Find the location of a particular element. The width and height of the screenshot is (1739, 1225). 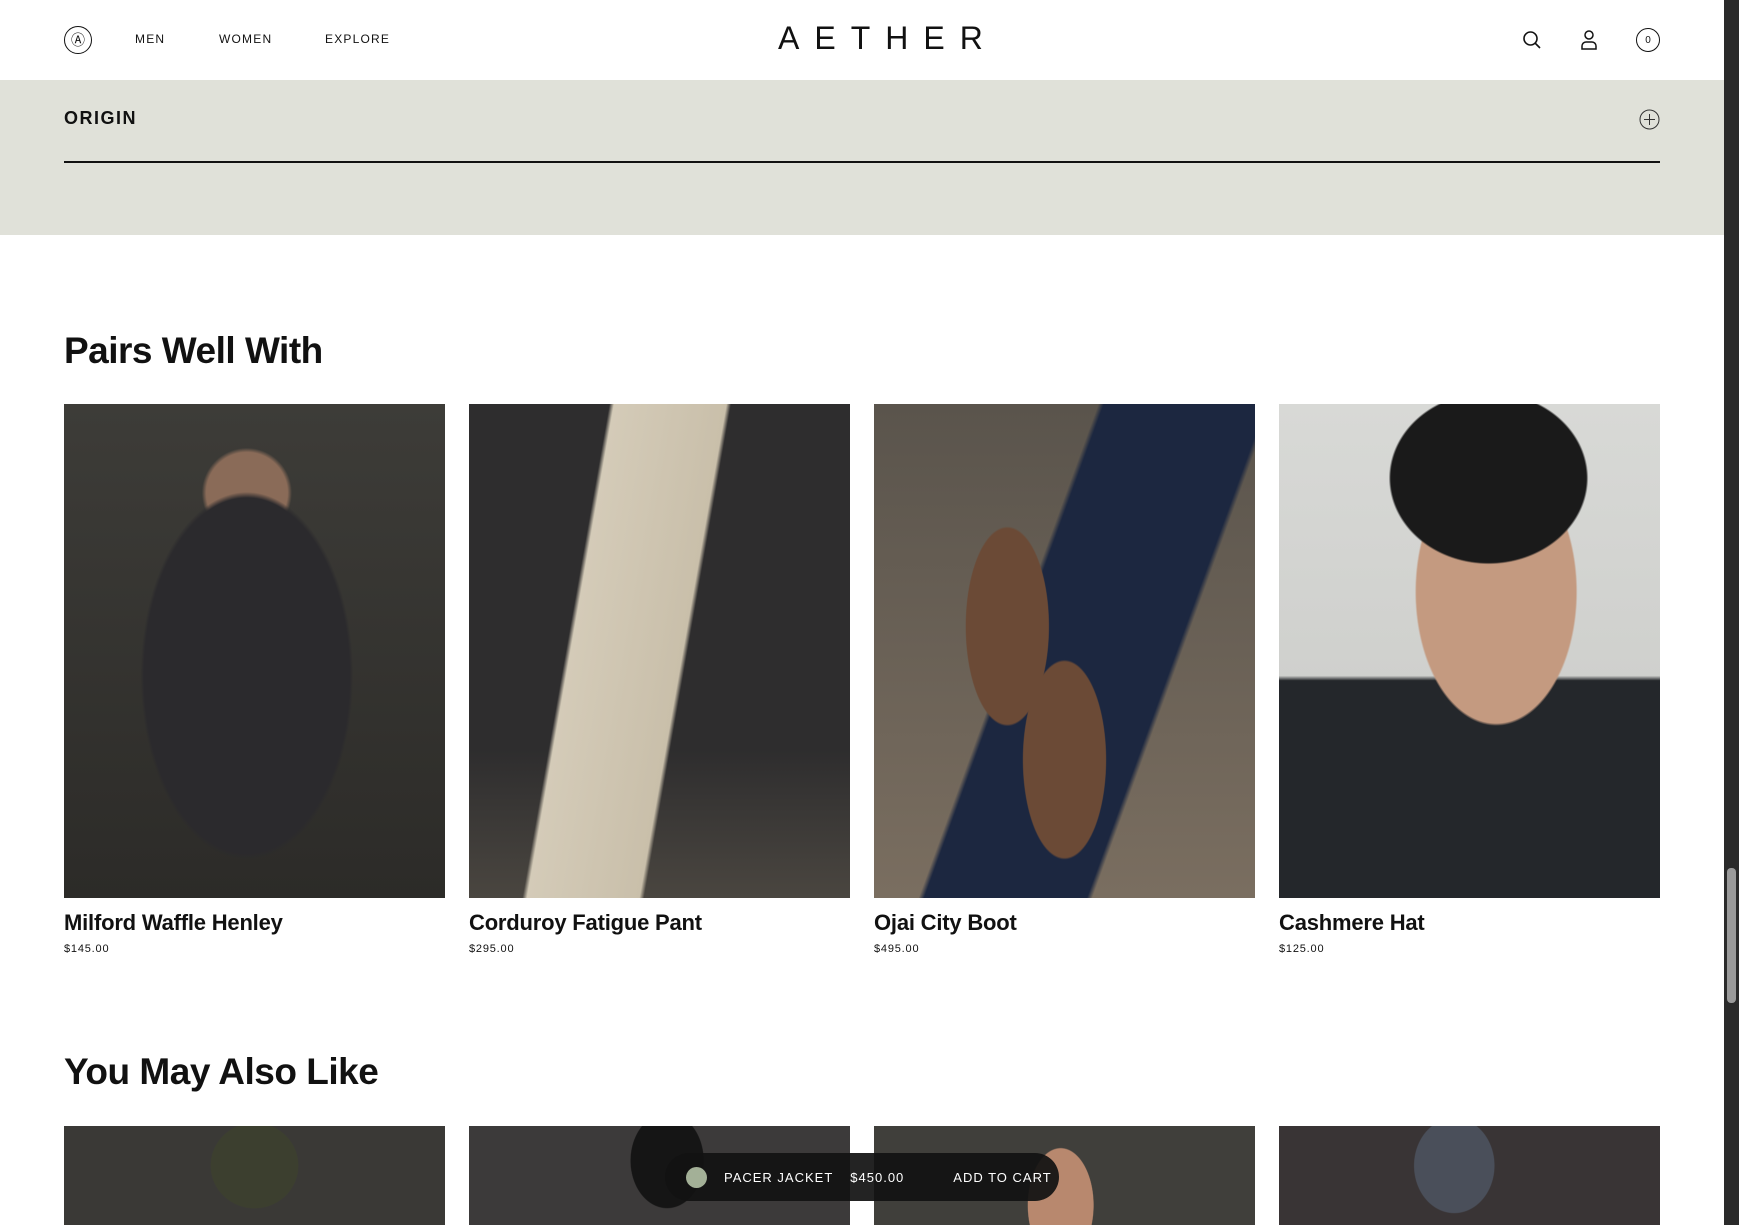

product-name: Cashmere Hat is located at coordinates (1469, 923).